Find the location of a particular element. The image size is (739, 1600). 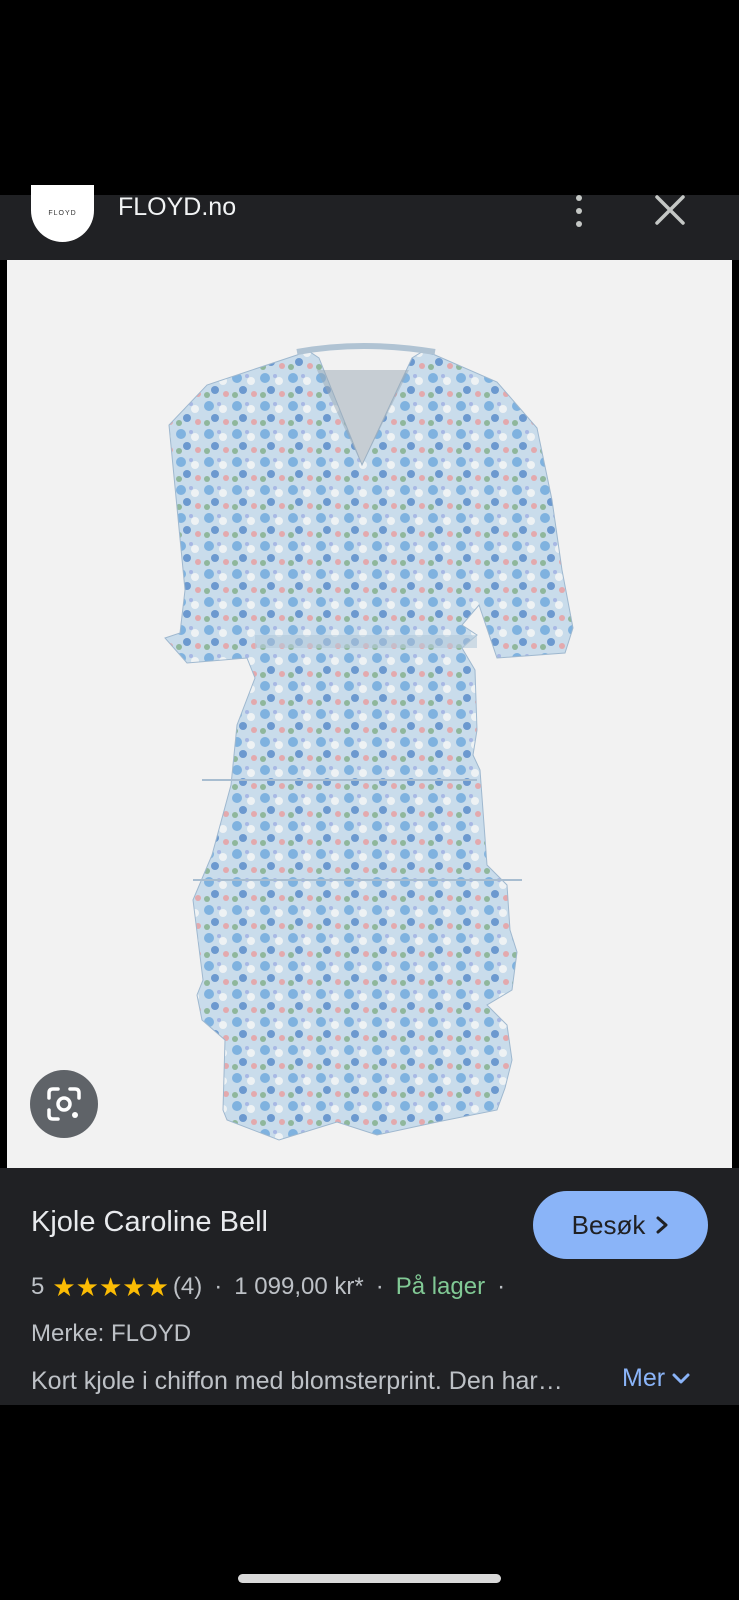

price: 1 099,00 kr* is located at coordinates (299, 1286).